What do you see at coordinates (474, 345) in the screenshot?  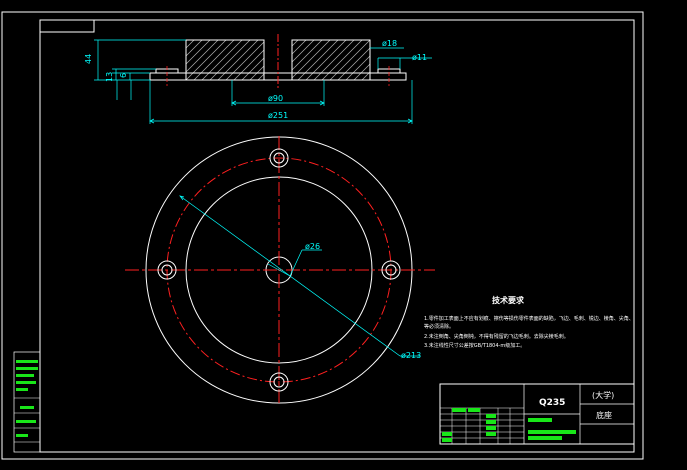 I see `tech-req-line-4: 3.未注线性尺寸公差按GB/T1804-m级加工。` at bounding box center [474, 345].